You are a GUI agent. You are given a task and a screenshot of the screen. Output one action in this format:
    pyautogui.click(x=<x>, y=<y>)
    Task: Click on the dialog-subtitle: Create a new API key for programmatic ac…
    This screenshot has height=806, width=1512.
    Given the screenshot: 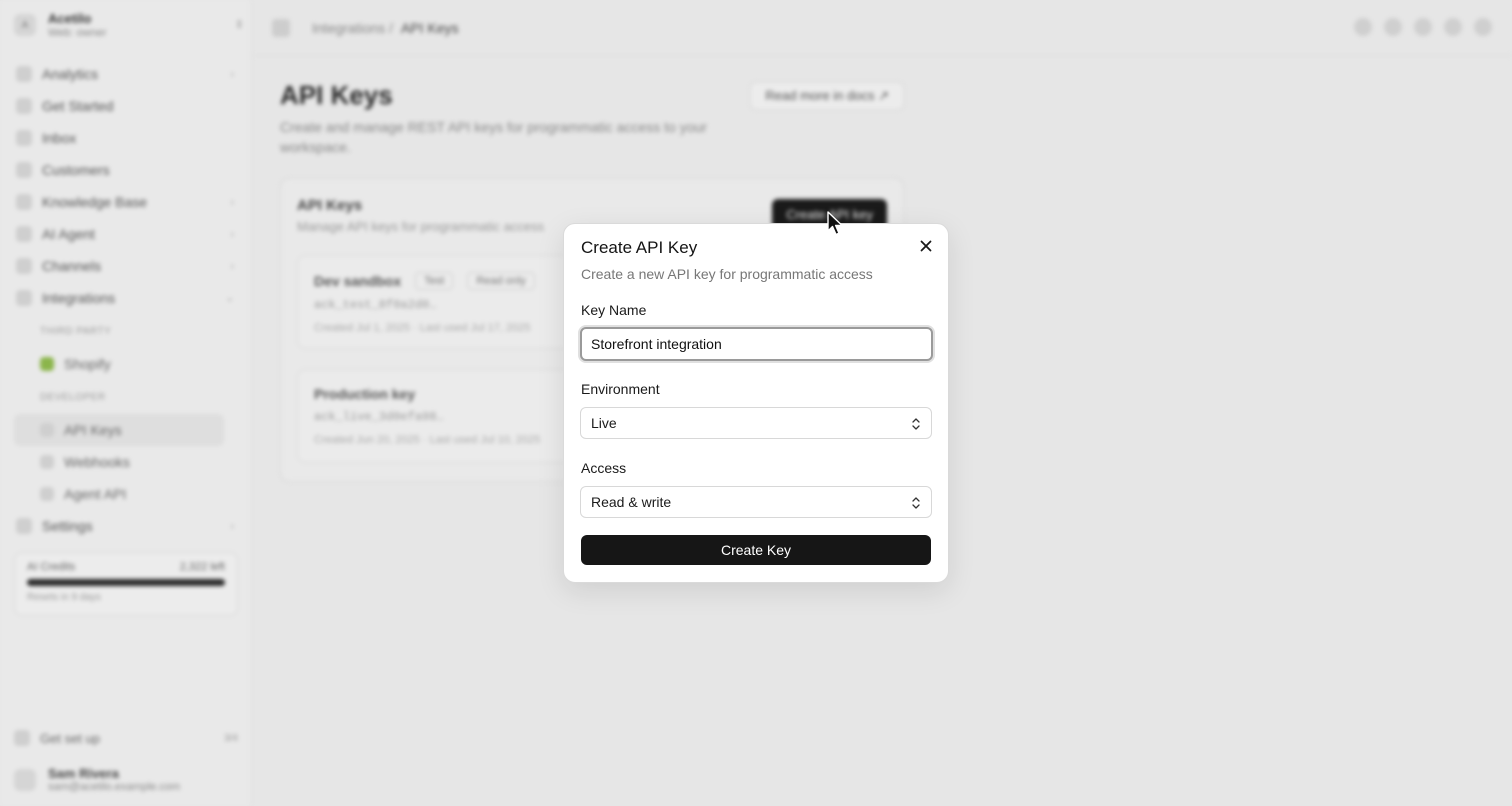 What is the action you would take?
    pyautogui.click(x=727, y=274)
    